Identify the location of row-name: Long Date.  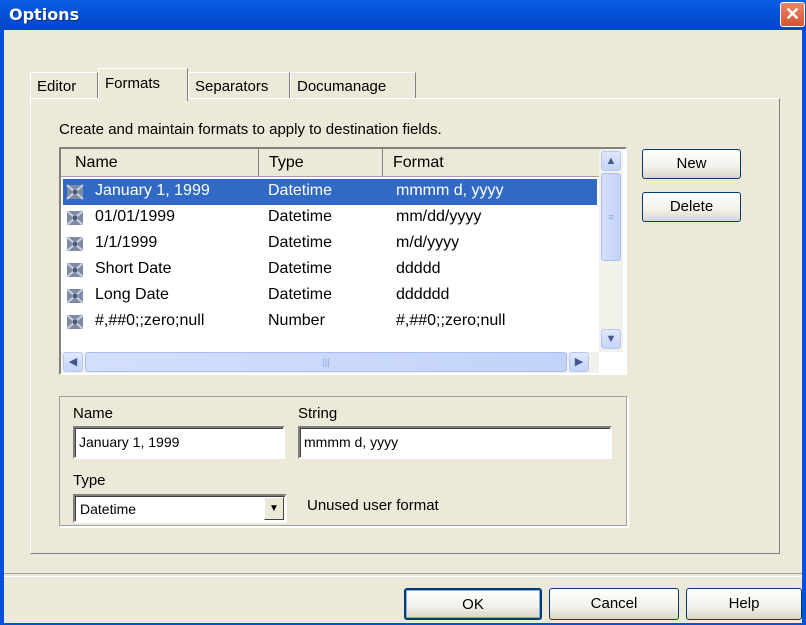
(132, 294).